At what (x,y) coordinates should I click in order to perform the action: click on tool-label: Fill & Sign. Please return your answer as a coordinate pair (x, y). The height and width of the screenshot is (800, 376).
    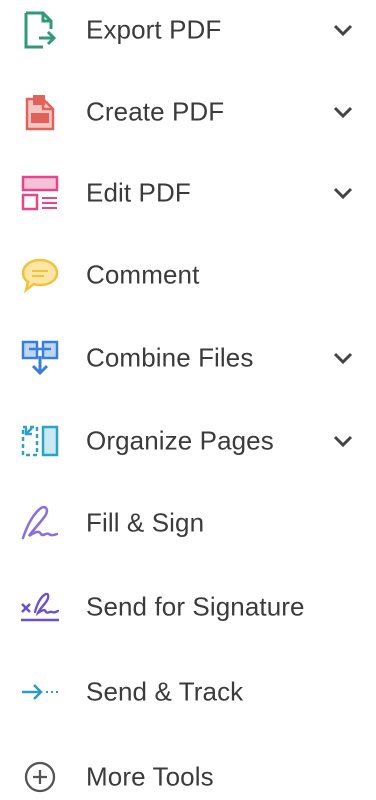
    Looking at the image, I should click on (145, 522).